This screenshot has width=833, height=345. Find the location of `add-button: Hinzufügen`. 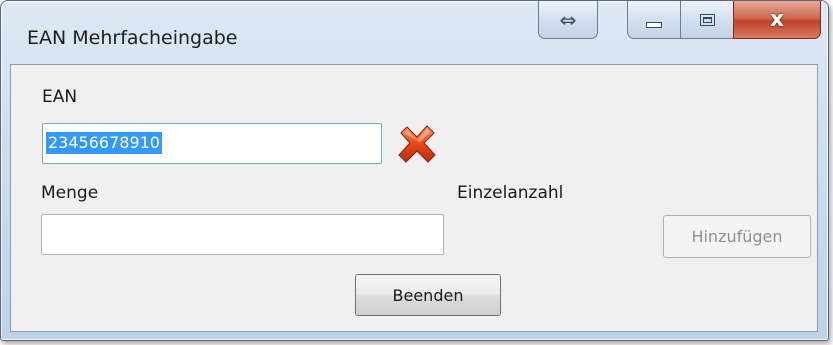

add-button: Hinzufügen is located at coordinates (737, 236).